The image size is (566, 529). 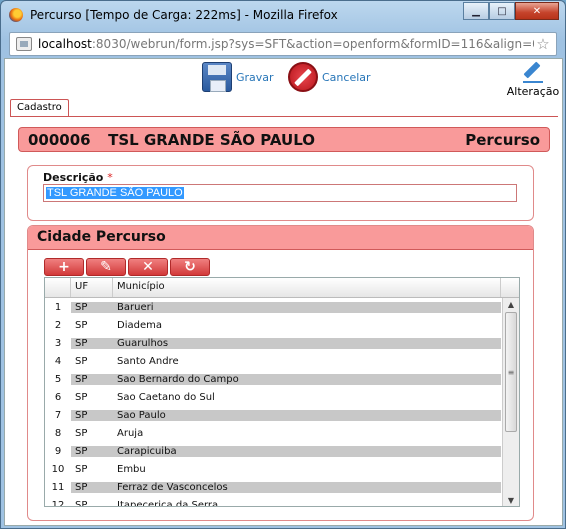 I want to click on table-row: 9 SP Carapicuiba, so click(x=273, y=451).